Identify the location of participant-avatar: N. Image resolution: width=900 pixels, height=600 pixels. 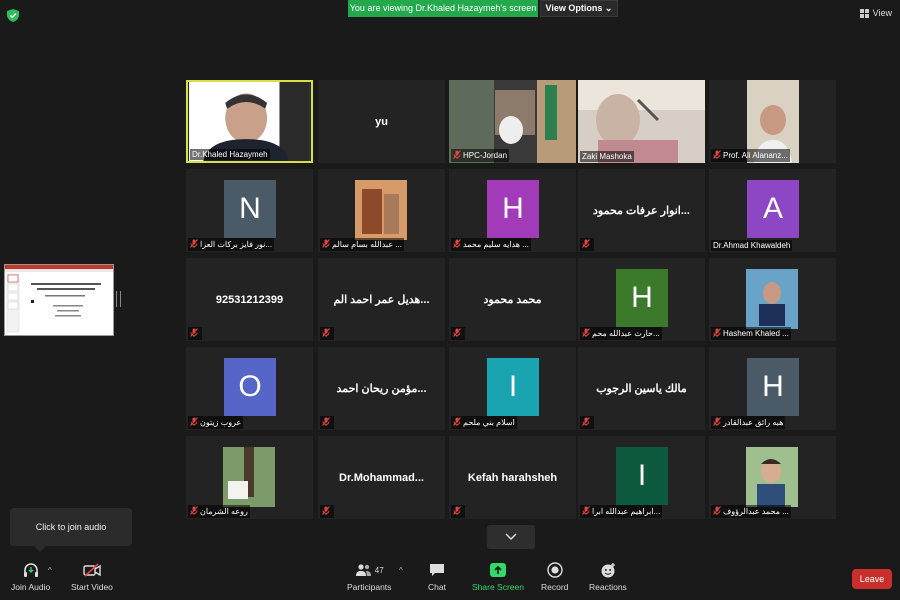
(250, 209).